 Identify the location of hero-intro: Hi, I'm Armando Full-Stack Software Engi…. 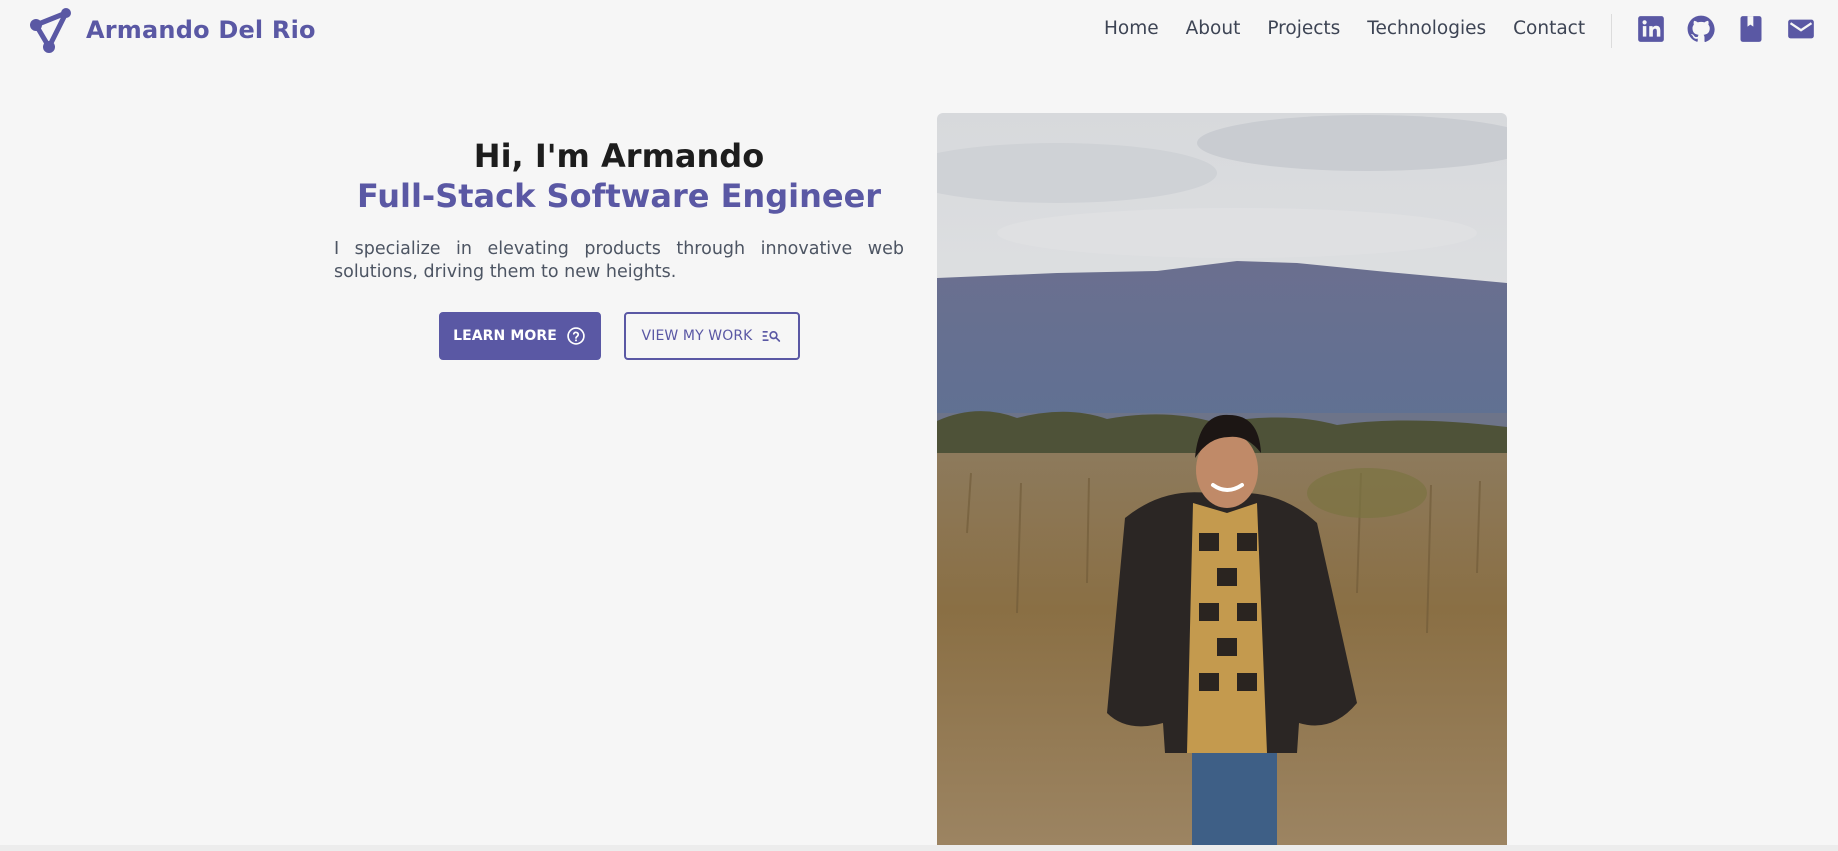
(619, 248).